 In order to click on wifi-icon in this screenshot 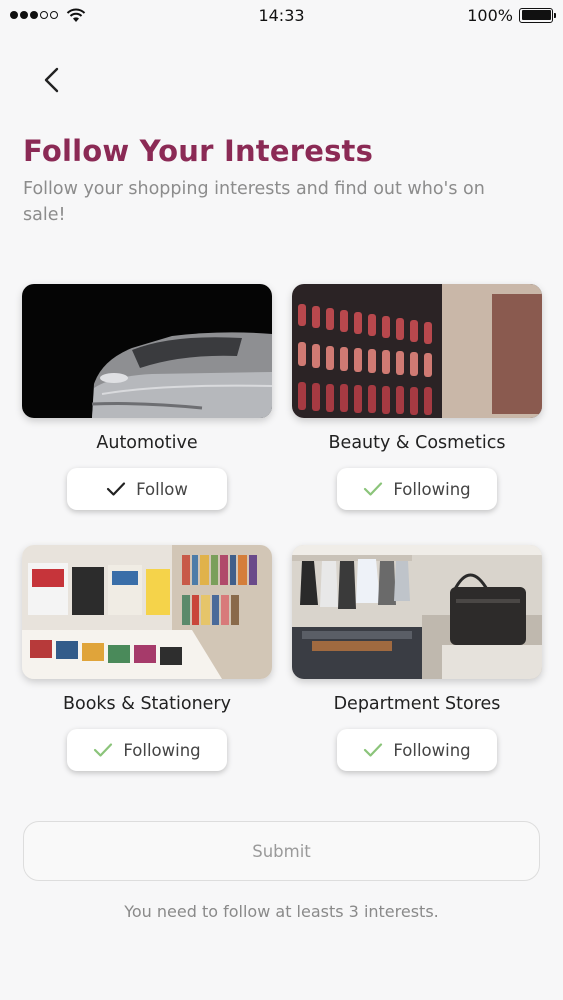, I will do `click(76, 15)`.